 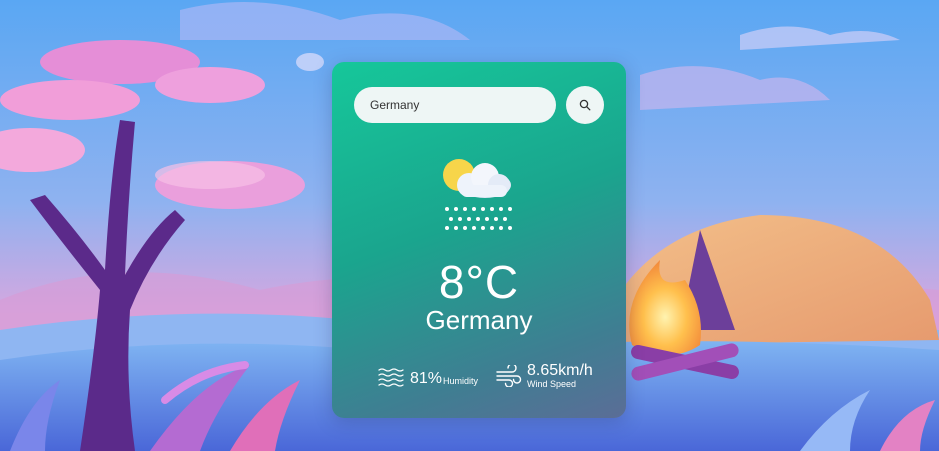 What do you see at coordinates (509, 376) in the screenshot?
I see `wind-icon` at bounding box center [509, 376].